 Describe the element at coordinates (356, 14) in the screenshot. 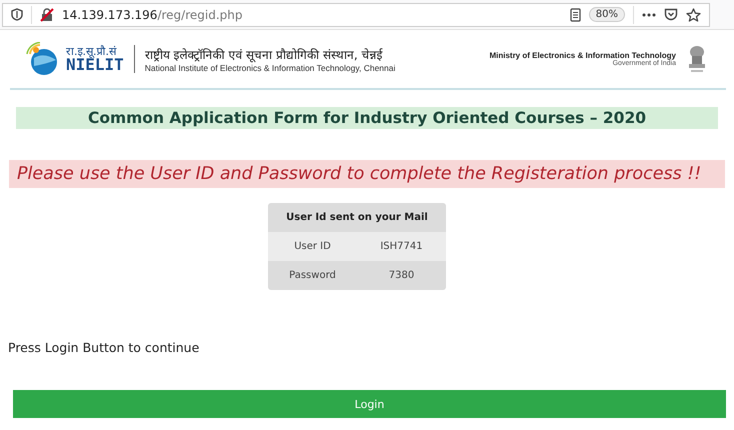

I see `address-bar: 14.139.173.196/reg/regid.php 80%` at that location.